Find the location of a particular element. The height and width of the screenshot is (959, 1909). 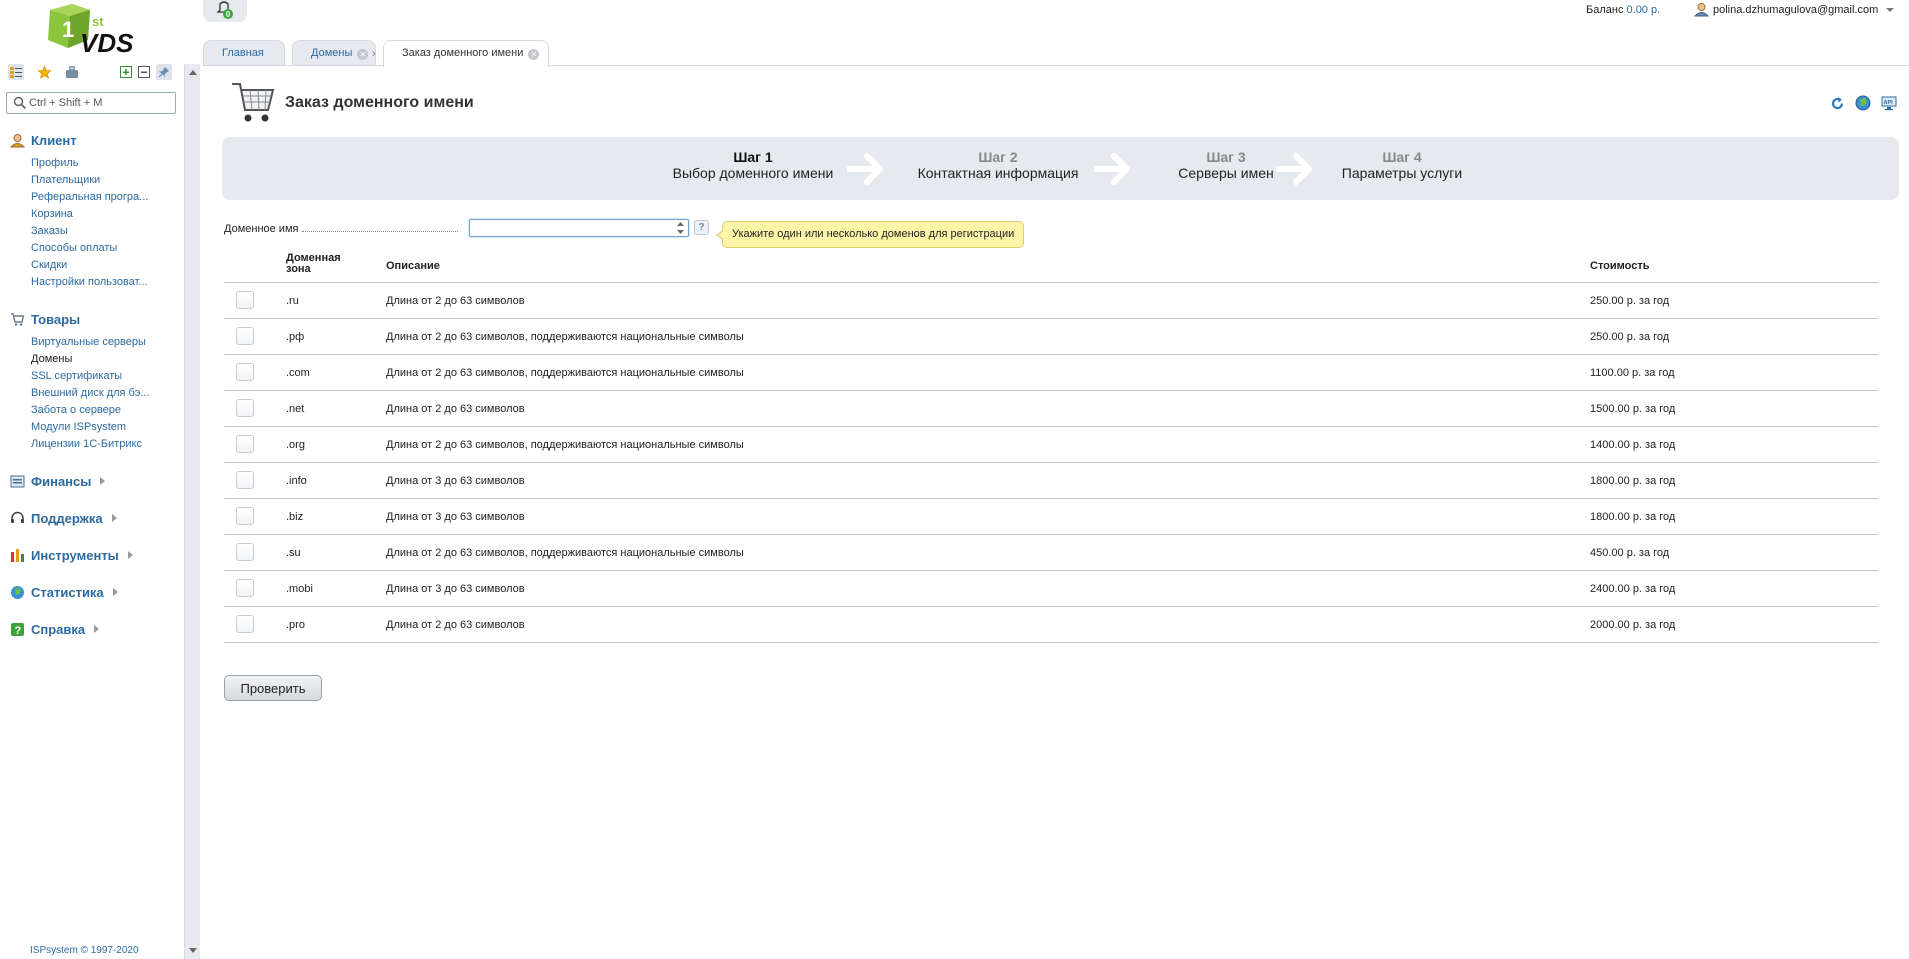

column-header-description: Описание is located at coordinates (413, 266).